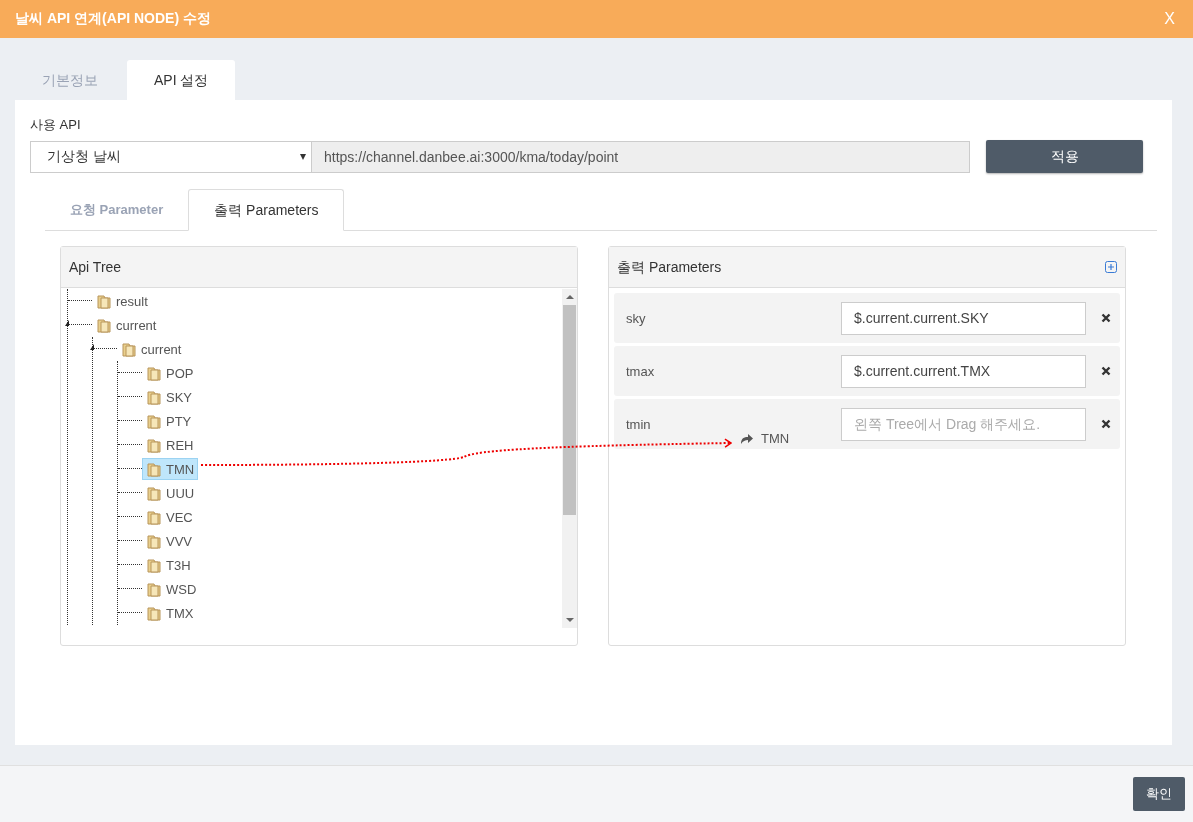  I want to click on input-field: $.current.current.TMX, so click(963, 371).